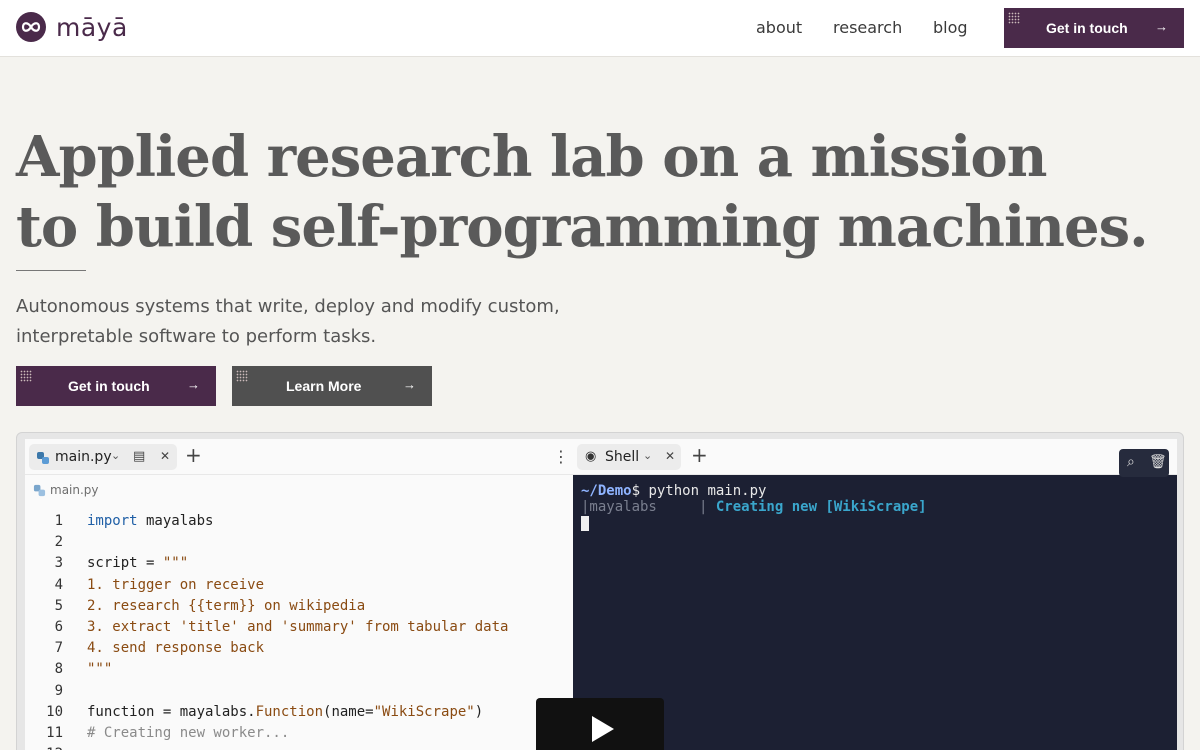  I want to click on line-number: 9, so click(58, 690).